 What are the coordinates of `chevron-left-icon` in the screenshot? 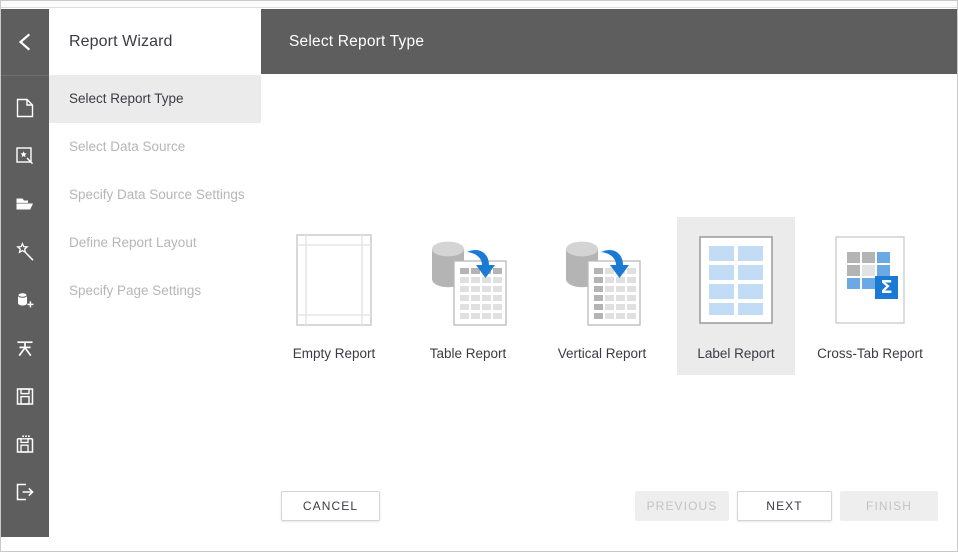 It's located at (25, 42).